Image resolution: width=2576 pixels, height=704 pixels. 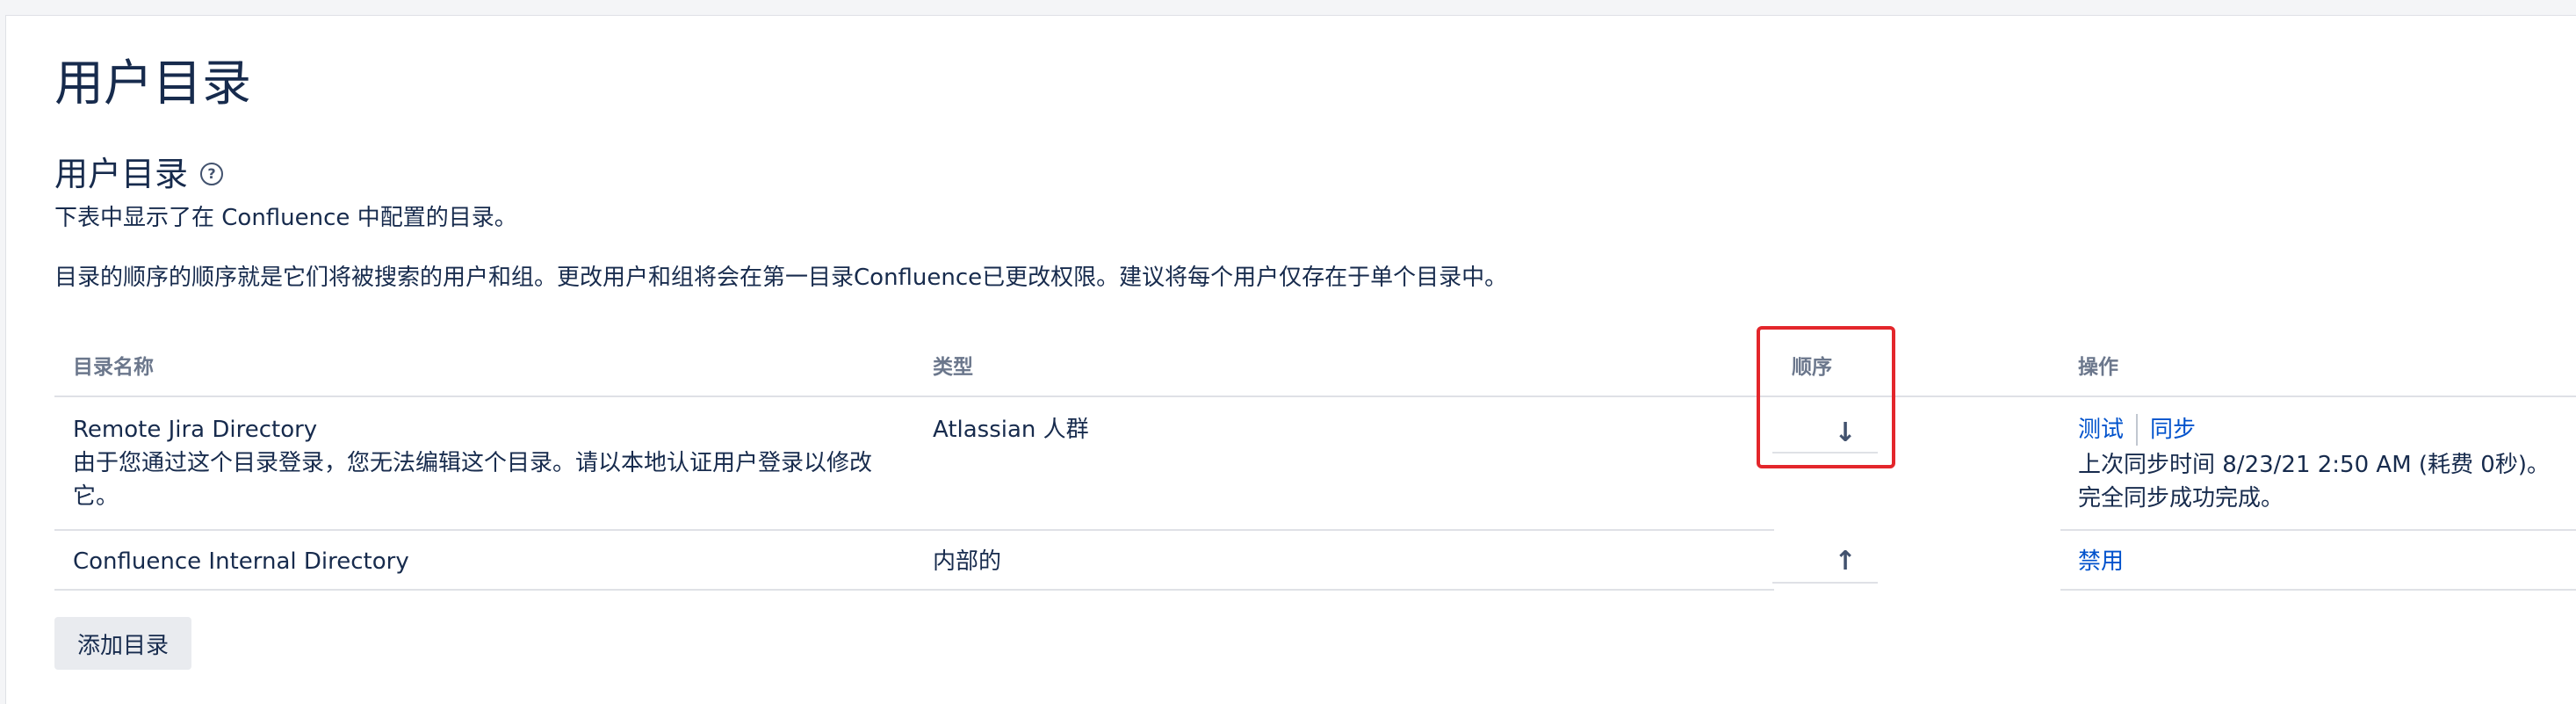 I want to click on directory-type: Atlassian 人群, so click(x=1011, y=430).